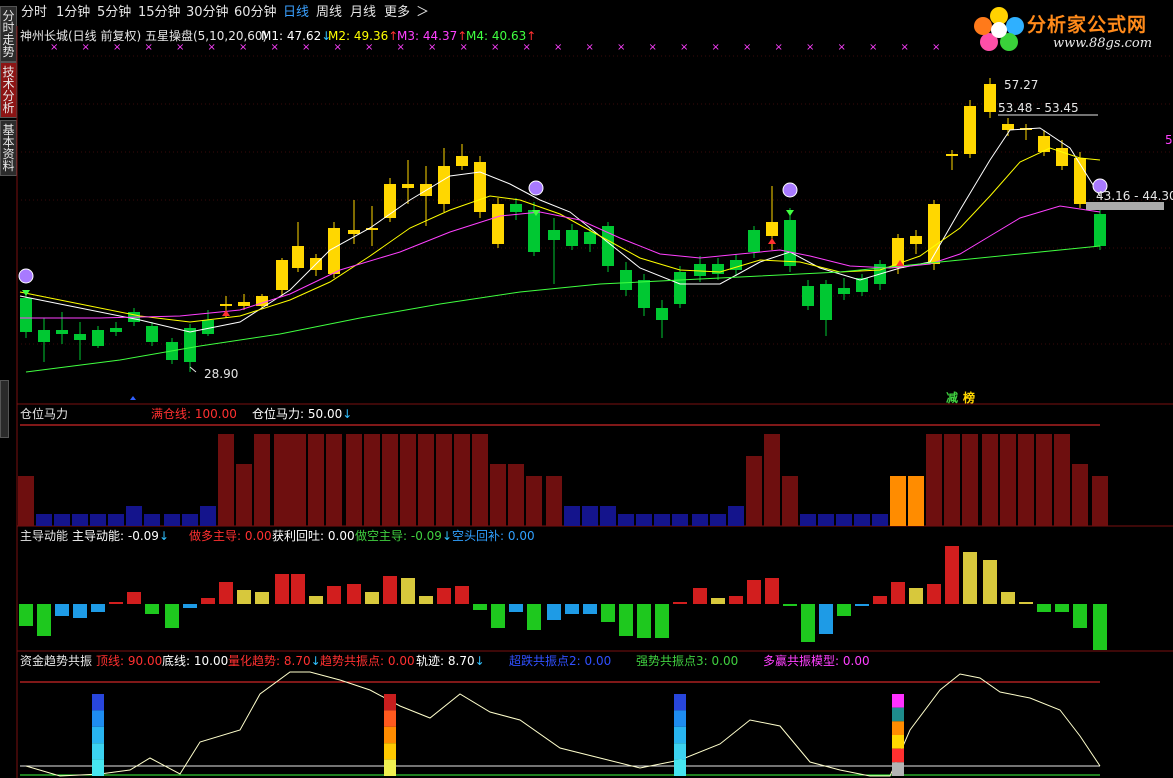 Image resolution: width=1173 pixels, height=778 pixels. I want to click on range-label-1: 53.48 - 53.45, so click(1038, 108).